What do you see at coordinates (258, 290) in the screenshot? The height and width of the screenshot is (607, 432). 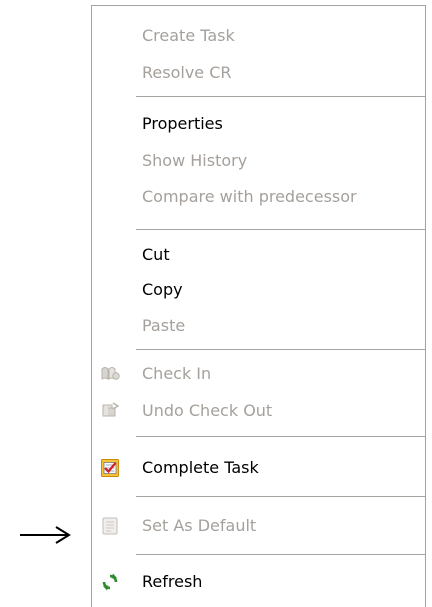 I see `menu-item-copy: Copy` at bounding box center [258, 290].